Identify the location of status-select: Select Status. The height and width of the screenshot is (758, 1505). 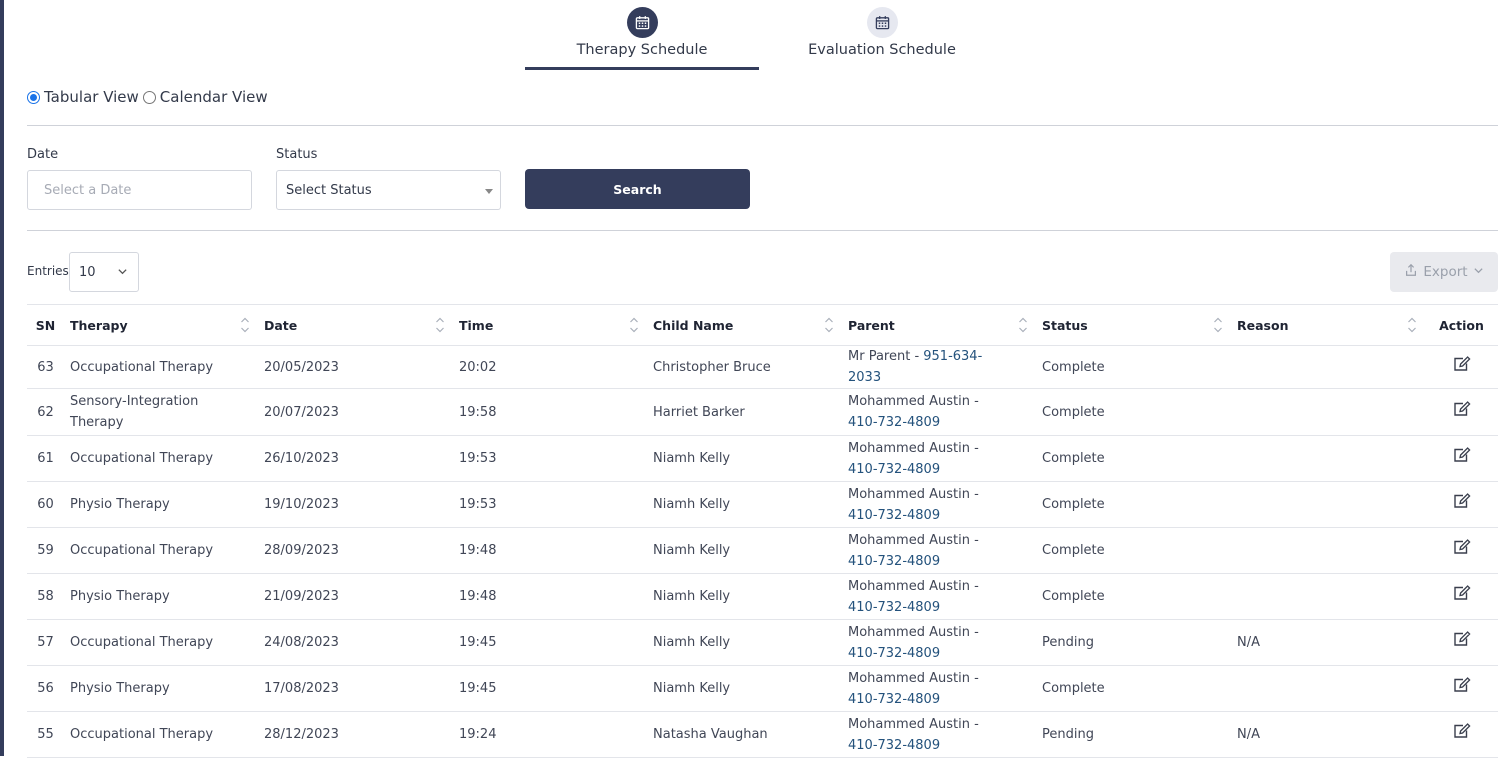
(388, 190).